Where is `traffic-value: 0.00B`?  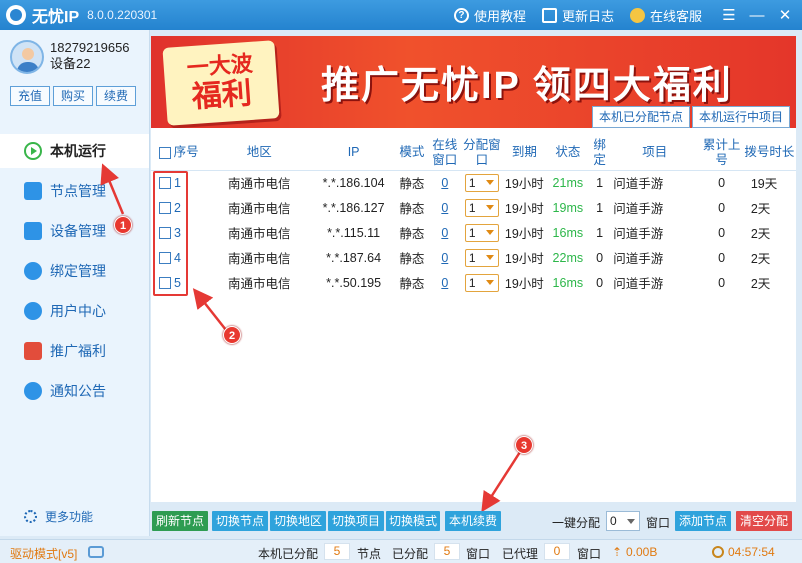
traffic-value: 0.00B is located at coordinates (642, 552).